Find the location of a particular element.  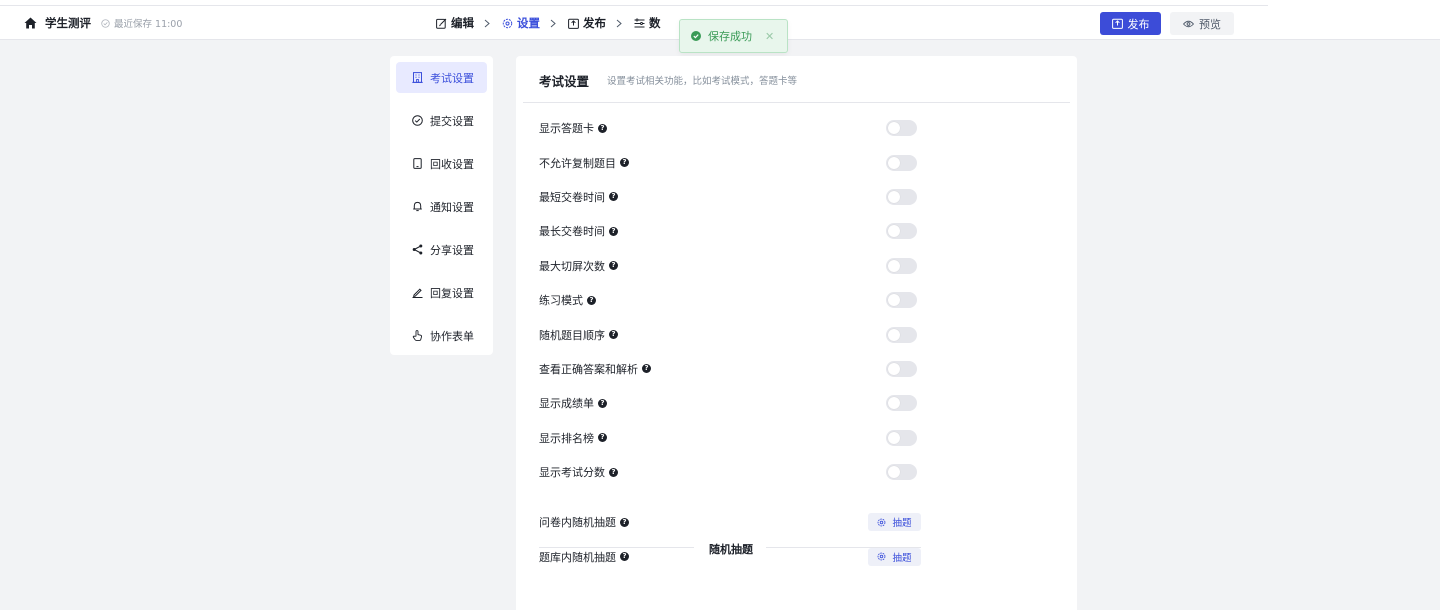

setting-label: 显示成绩单? is located at coordinates (573, 403).